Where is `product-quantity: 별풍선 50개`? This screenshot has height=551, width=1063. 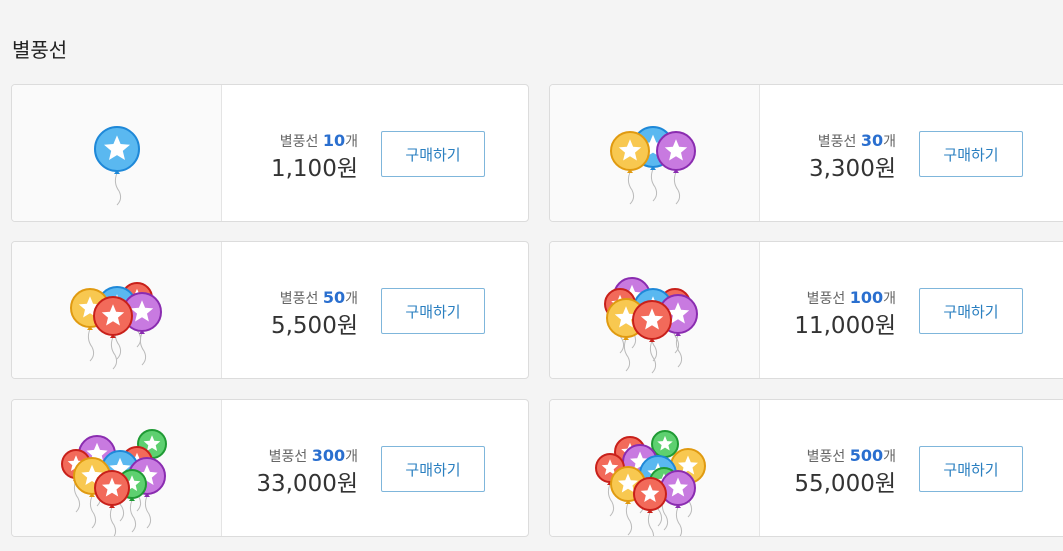 product-quantity: 별풍선 50개 is located at coordinates (319, 298).